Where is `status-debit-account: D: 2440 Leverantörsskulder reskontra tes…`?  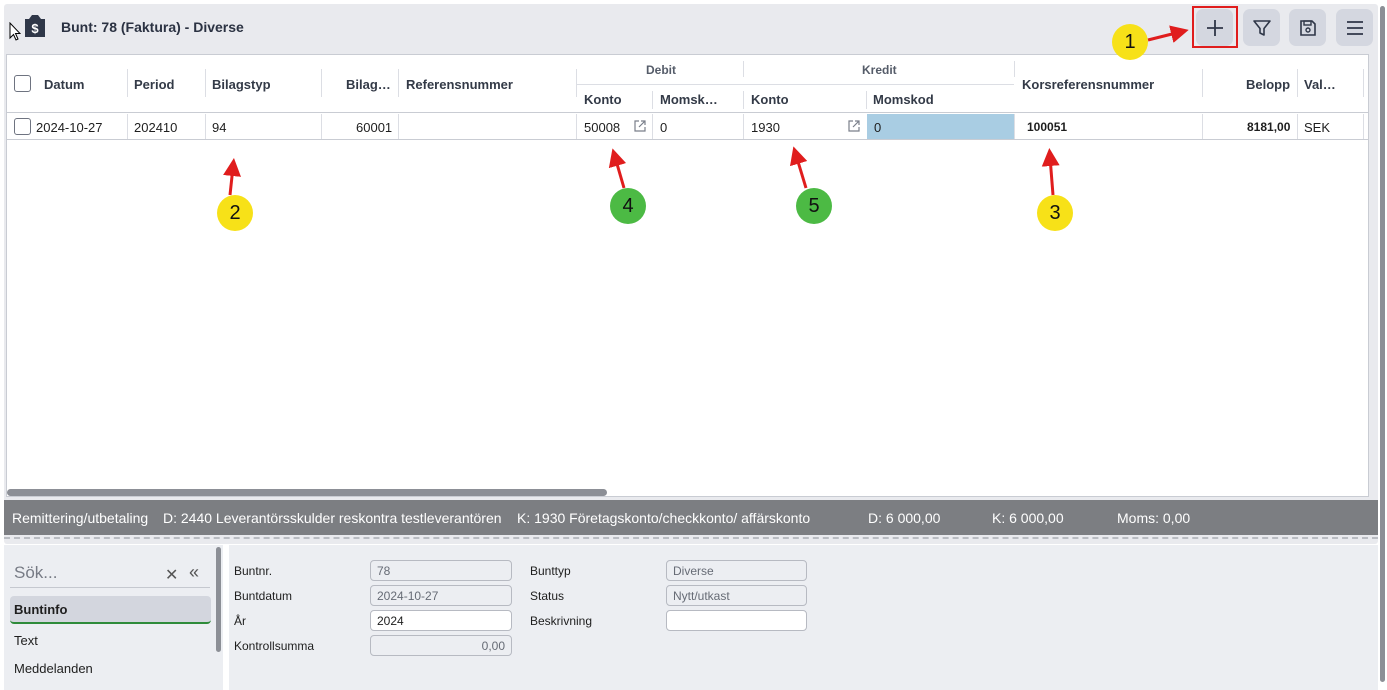 status-debit-account: D: 2440 Leverantörsskulder reskontra tes… is located at coordinates (332, 518).